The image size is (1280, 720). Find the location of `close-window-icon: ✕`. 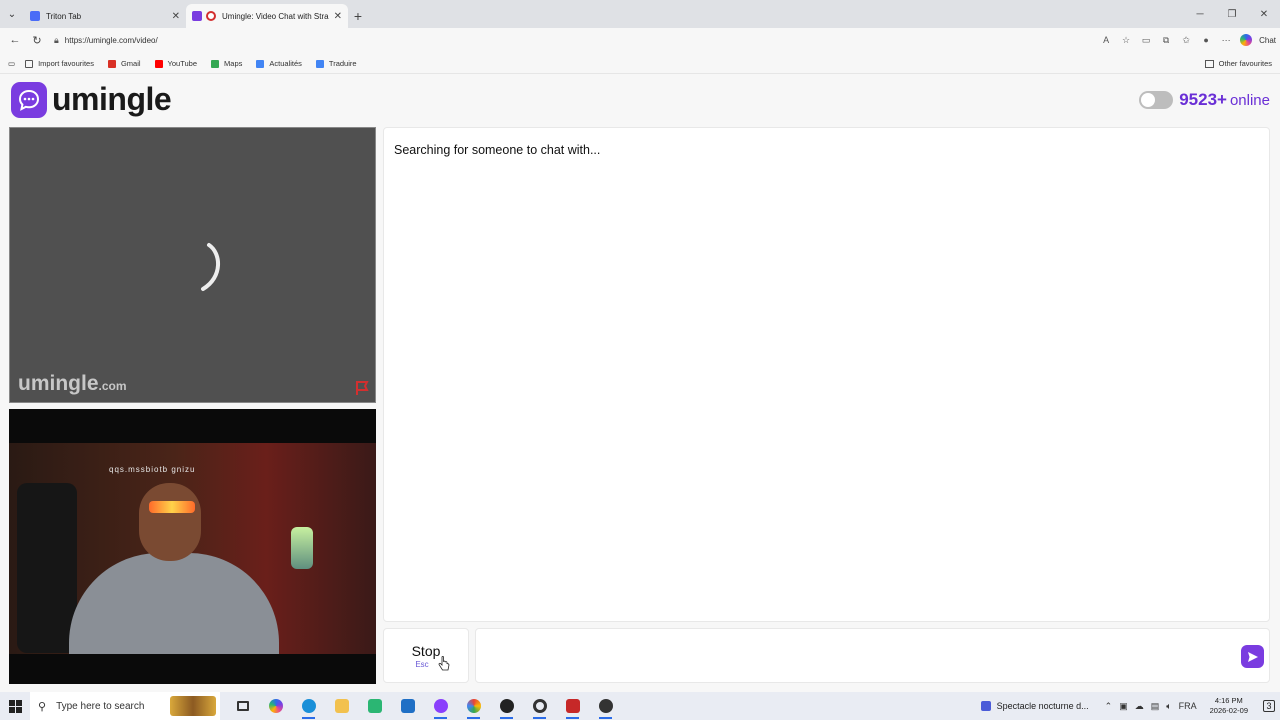

close-window-icon: ✕ is located at coordinates (1264, 14).